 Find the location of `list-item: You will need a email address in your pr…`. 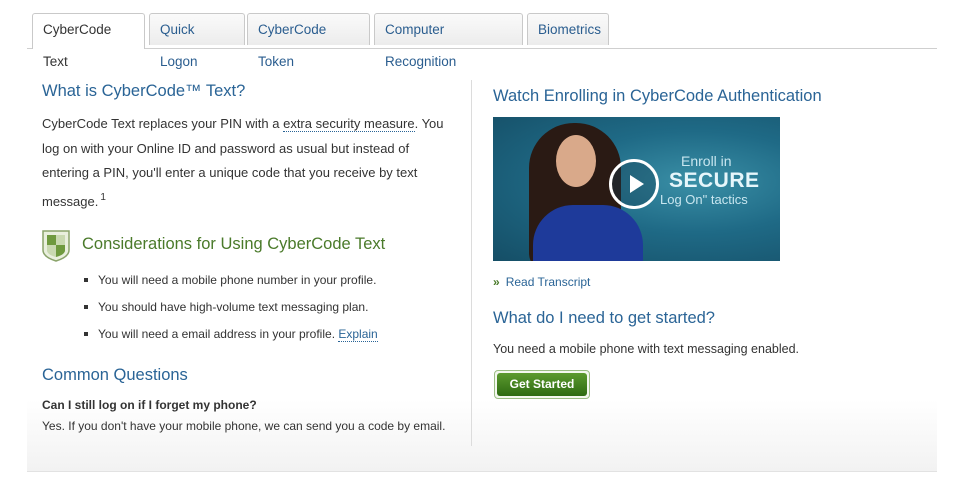

list-item: You will need a email address in your pr… is located at coordinates (231, 337).